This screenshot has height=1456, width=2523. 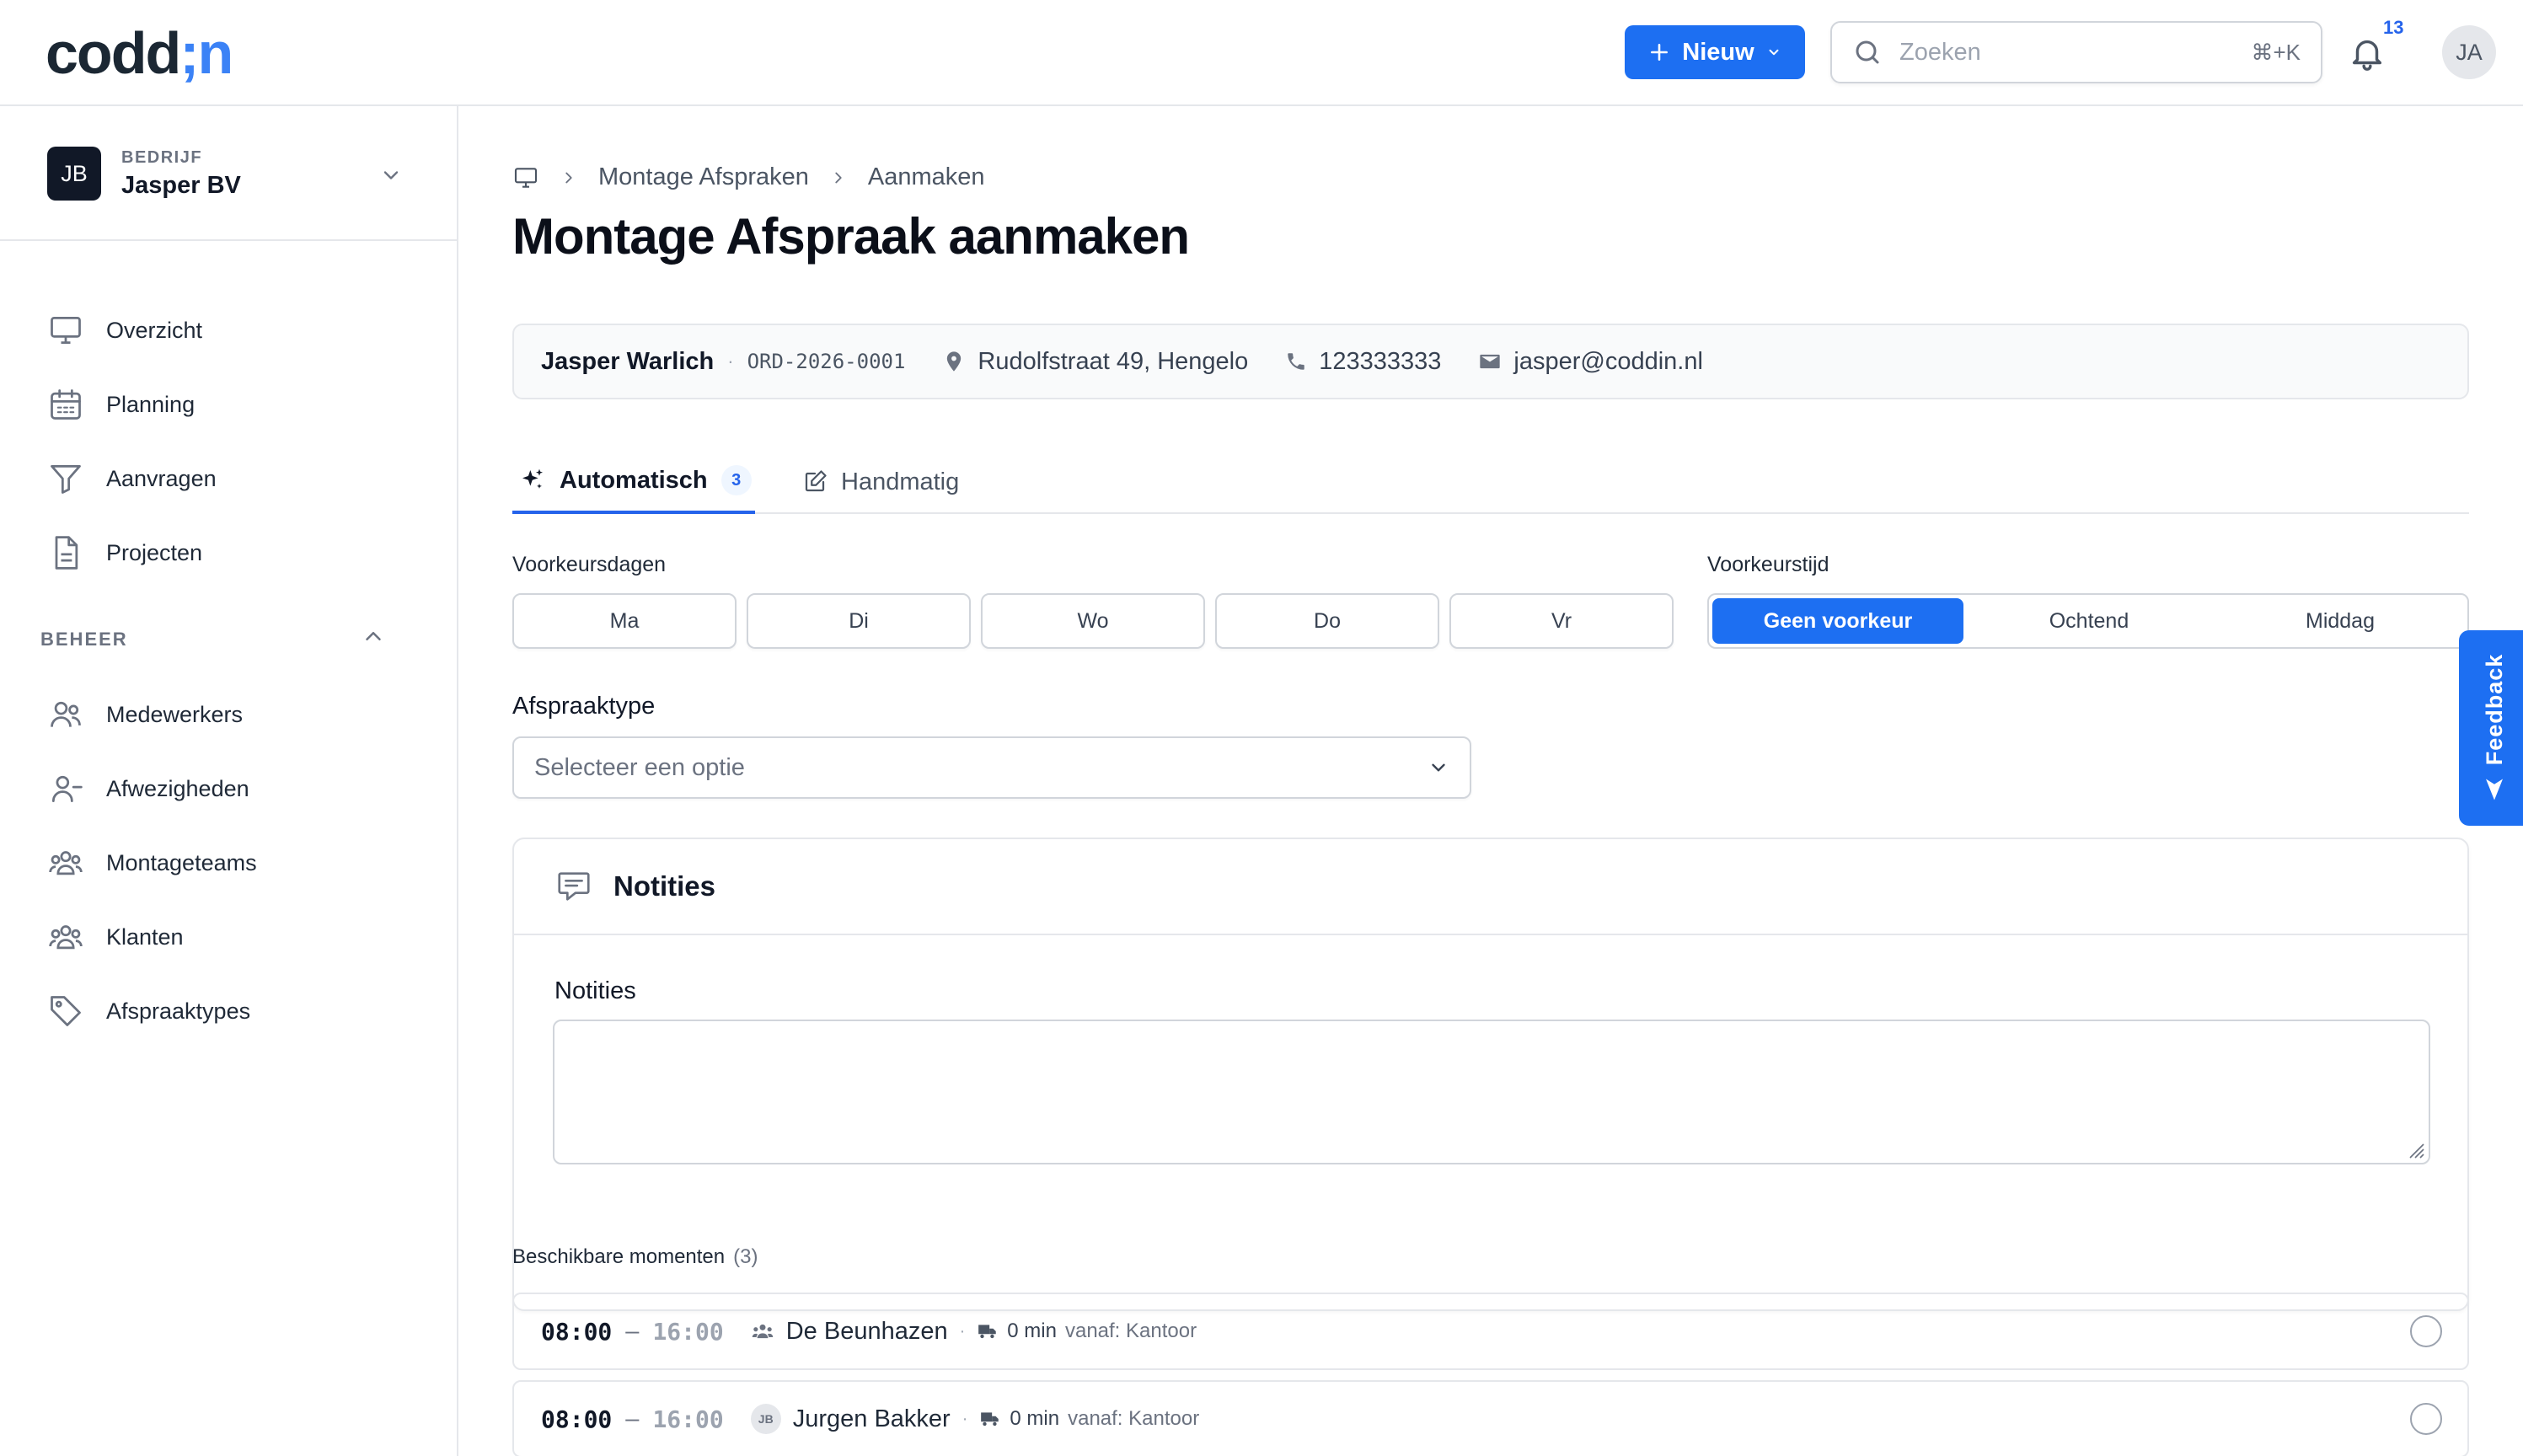 What do you see at coordinates (826, 361) in the screenshot?
I see `order-number: ORD-2026-0001` at bounding box center [826, 361].